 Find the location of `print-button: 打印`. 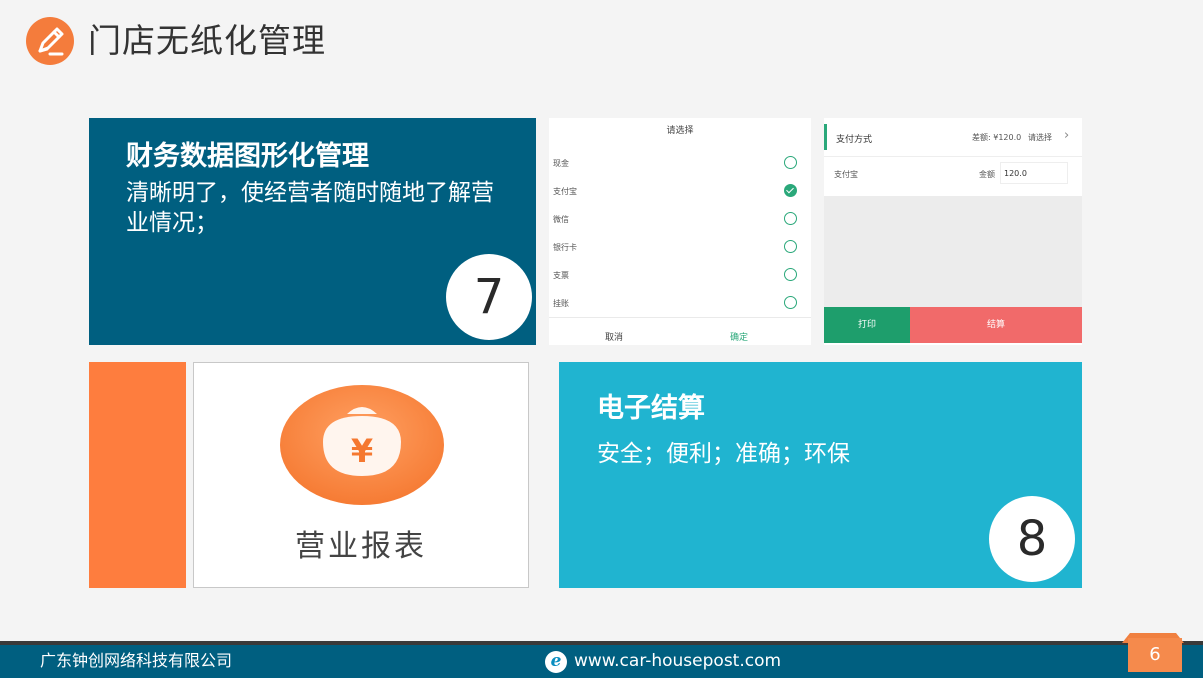

print-button: 打印 is located at coordinates (867, 325).